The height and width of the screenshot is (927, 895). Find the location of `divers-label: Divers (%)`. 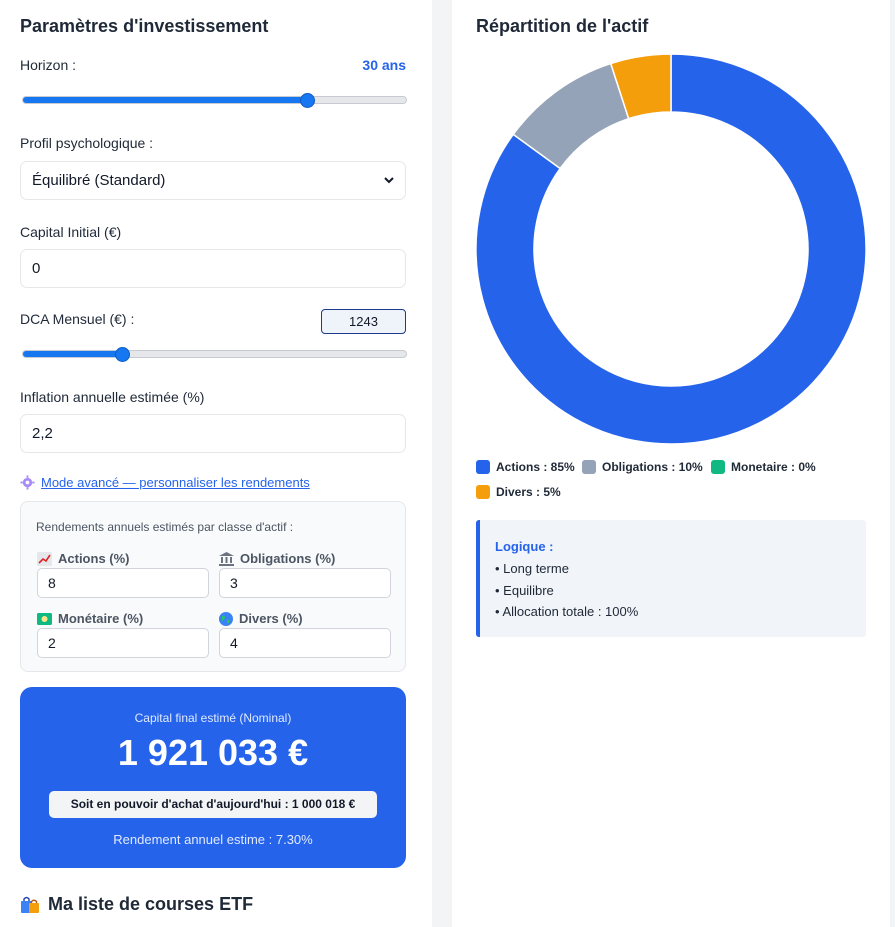

divers-label: Divers (%) is located at coordinates (261, 618).